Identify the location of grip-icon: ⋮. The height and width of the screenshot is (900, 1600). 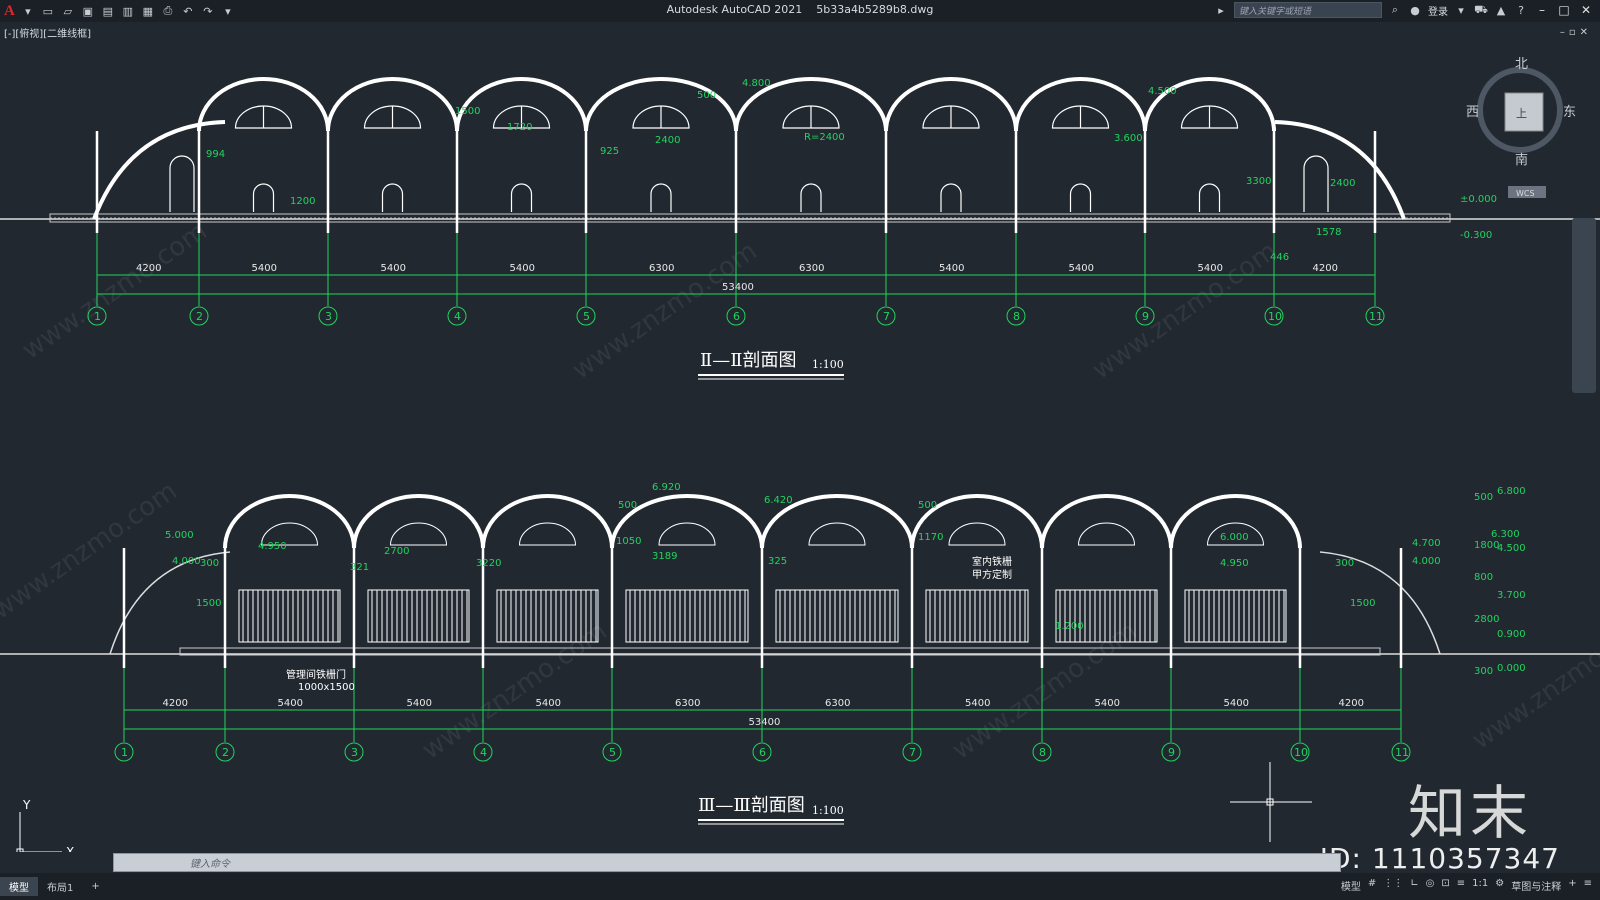
(123, 861).